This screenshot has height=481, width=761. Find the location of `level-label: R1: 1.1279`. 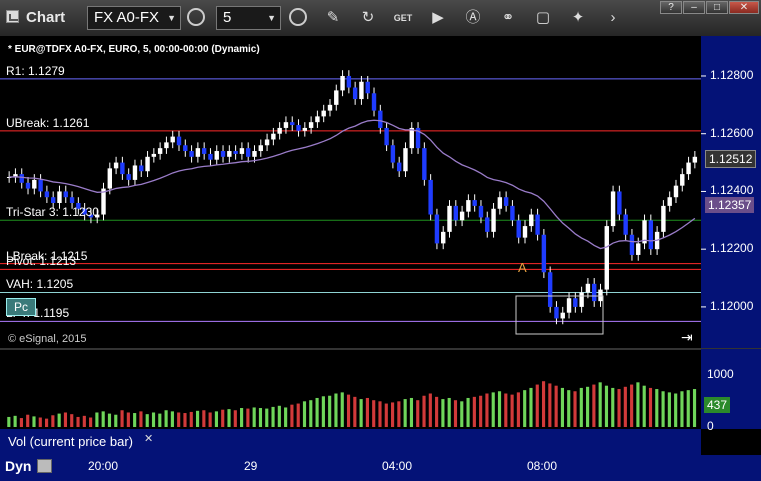

level-label: R1: 1.1279 is located at coordinates (35, 70).